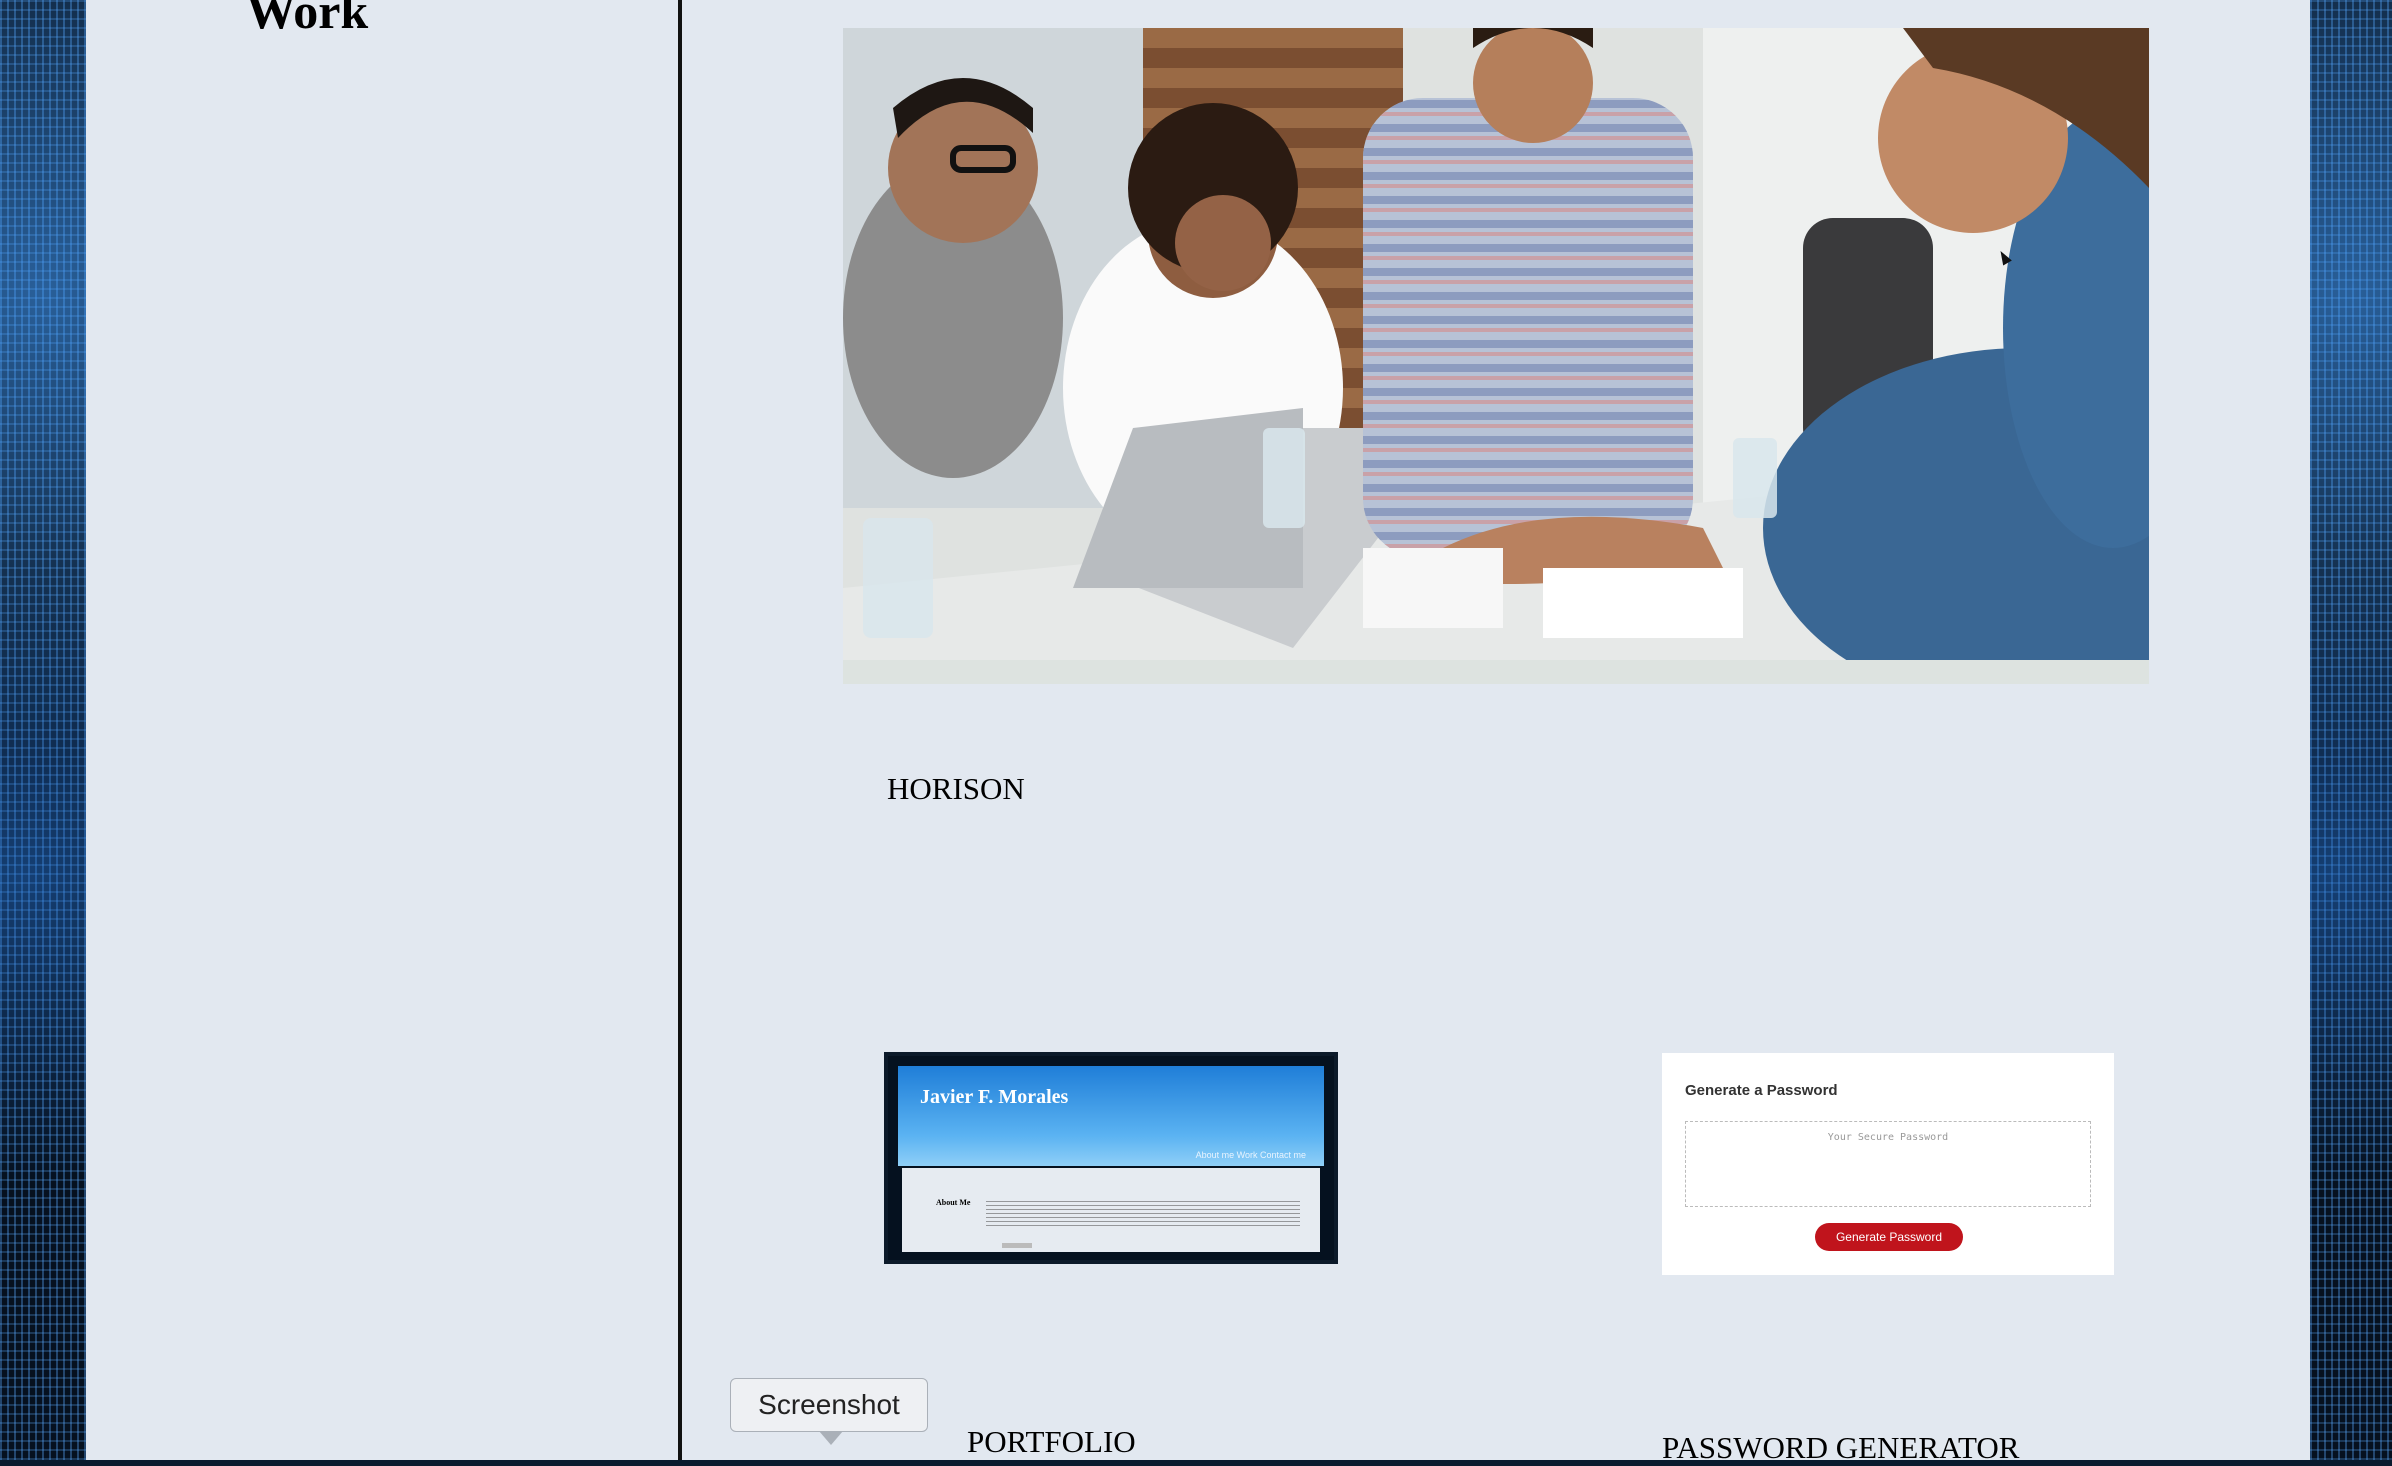 The height and width of the screenshot is (1466, 2392). I want to click on password-heading: Generate a Password, so click(1761, 1090).